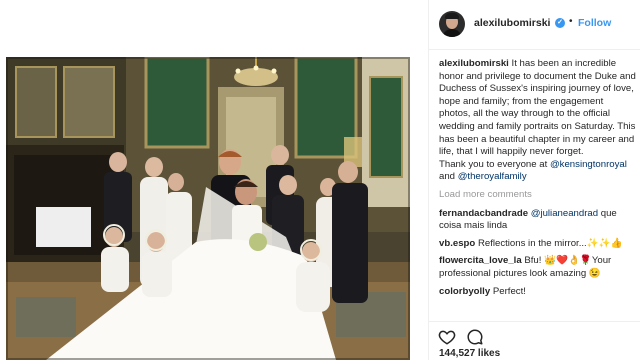 This screenshot has height=360, width=640. What do you see at coordinates (564, 213) in the screenshot?
I see `comment-mention: @julianeandrad` at bounding box center [564, 213].